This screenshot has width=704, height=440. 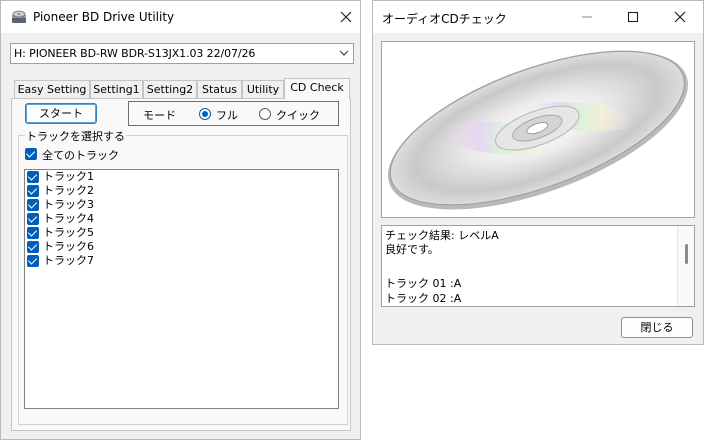 What do you see at coordinates (686, 254) in the screenshot?
I see `scrollbar-thumb` at bounding box center [686, 254].